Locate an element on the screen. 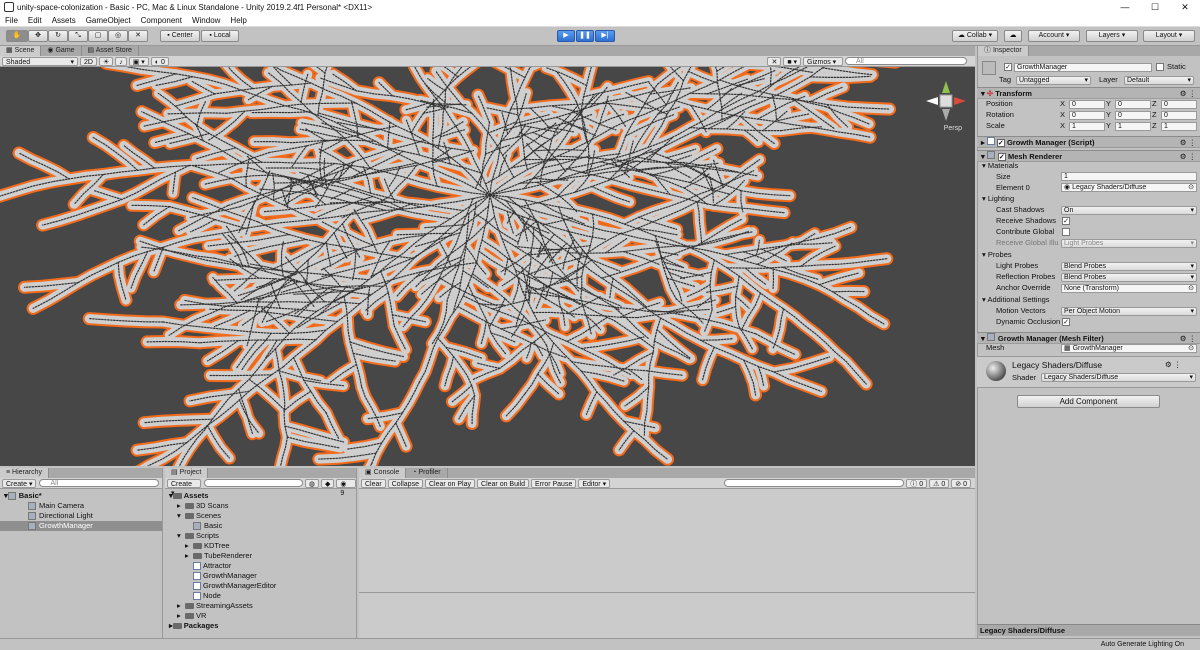 The image size is (1200, 650). console-error-pause-button: Error Pause is located at coordinates (553, 483).